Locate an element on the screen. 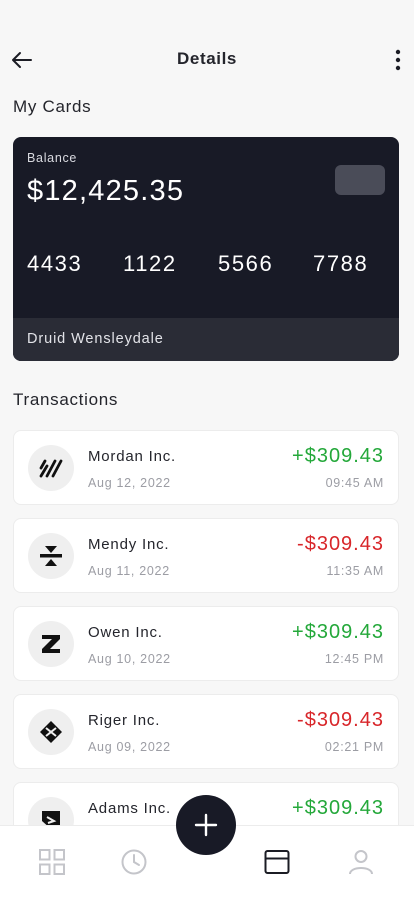 The height and width of the screenshot is (898, 414). card-number-group: 1122 is located at coordinates (150, 263).